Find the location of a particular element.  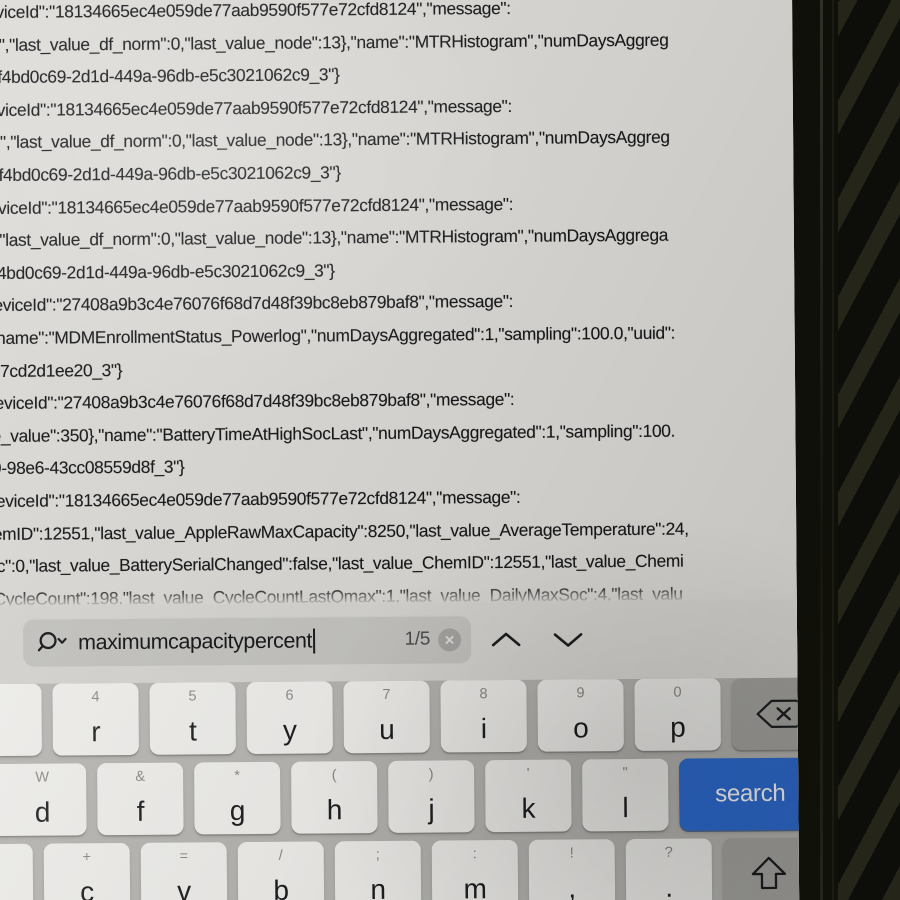

key-c: + c is located at coordinates (87, 871).